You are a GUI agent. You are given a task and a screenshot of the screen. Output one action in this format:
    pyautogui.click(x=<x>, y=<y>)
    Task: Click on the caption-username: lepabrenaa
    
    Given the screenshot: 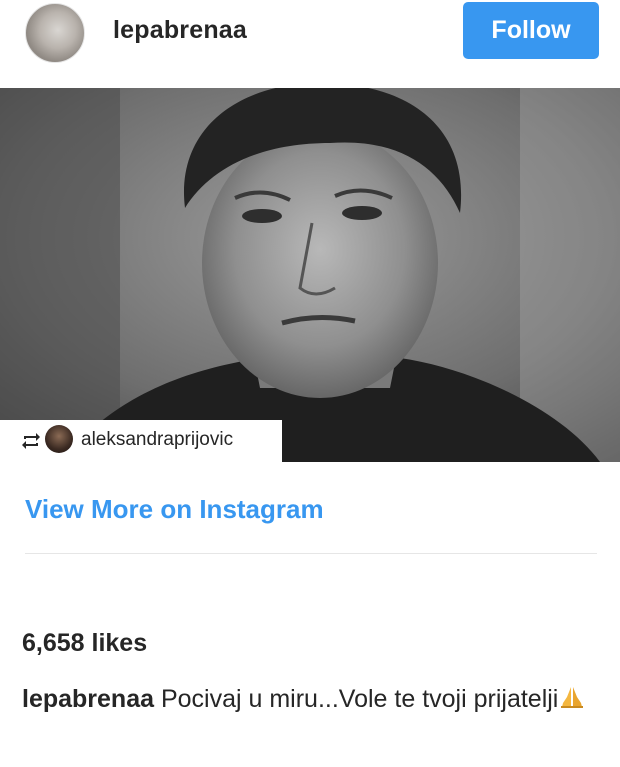 What is the action you would take?
    pyautogui.click(x=88, y=699)
    